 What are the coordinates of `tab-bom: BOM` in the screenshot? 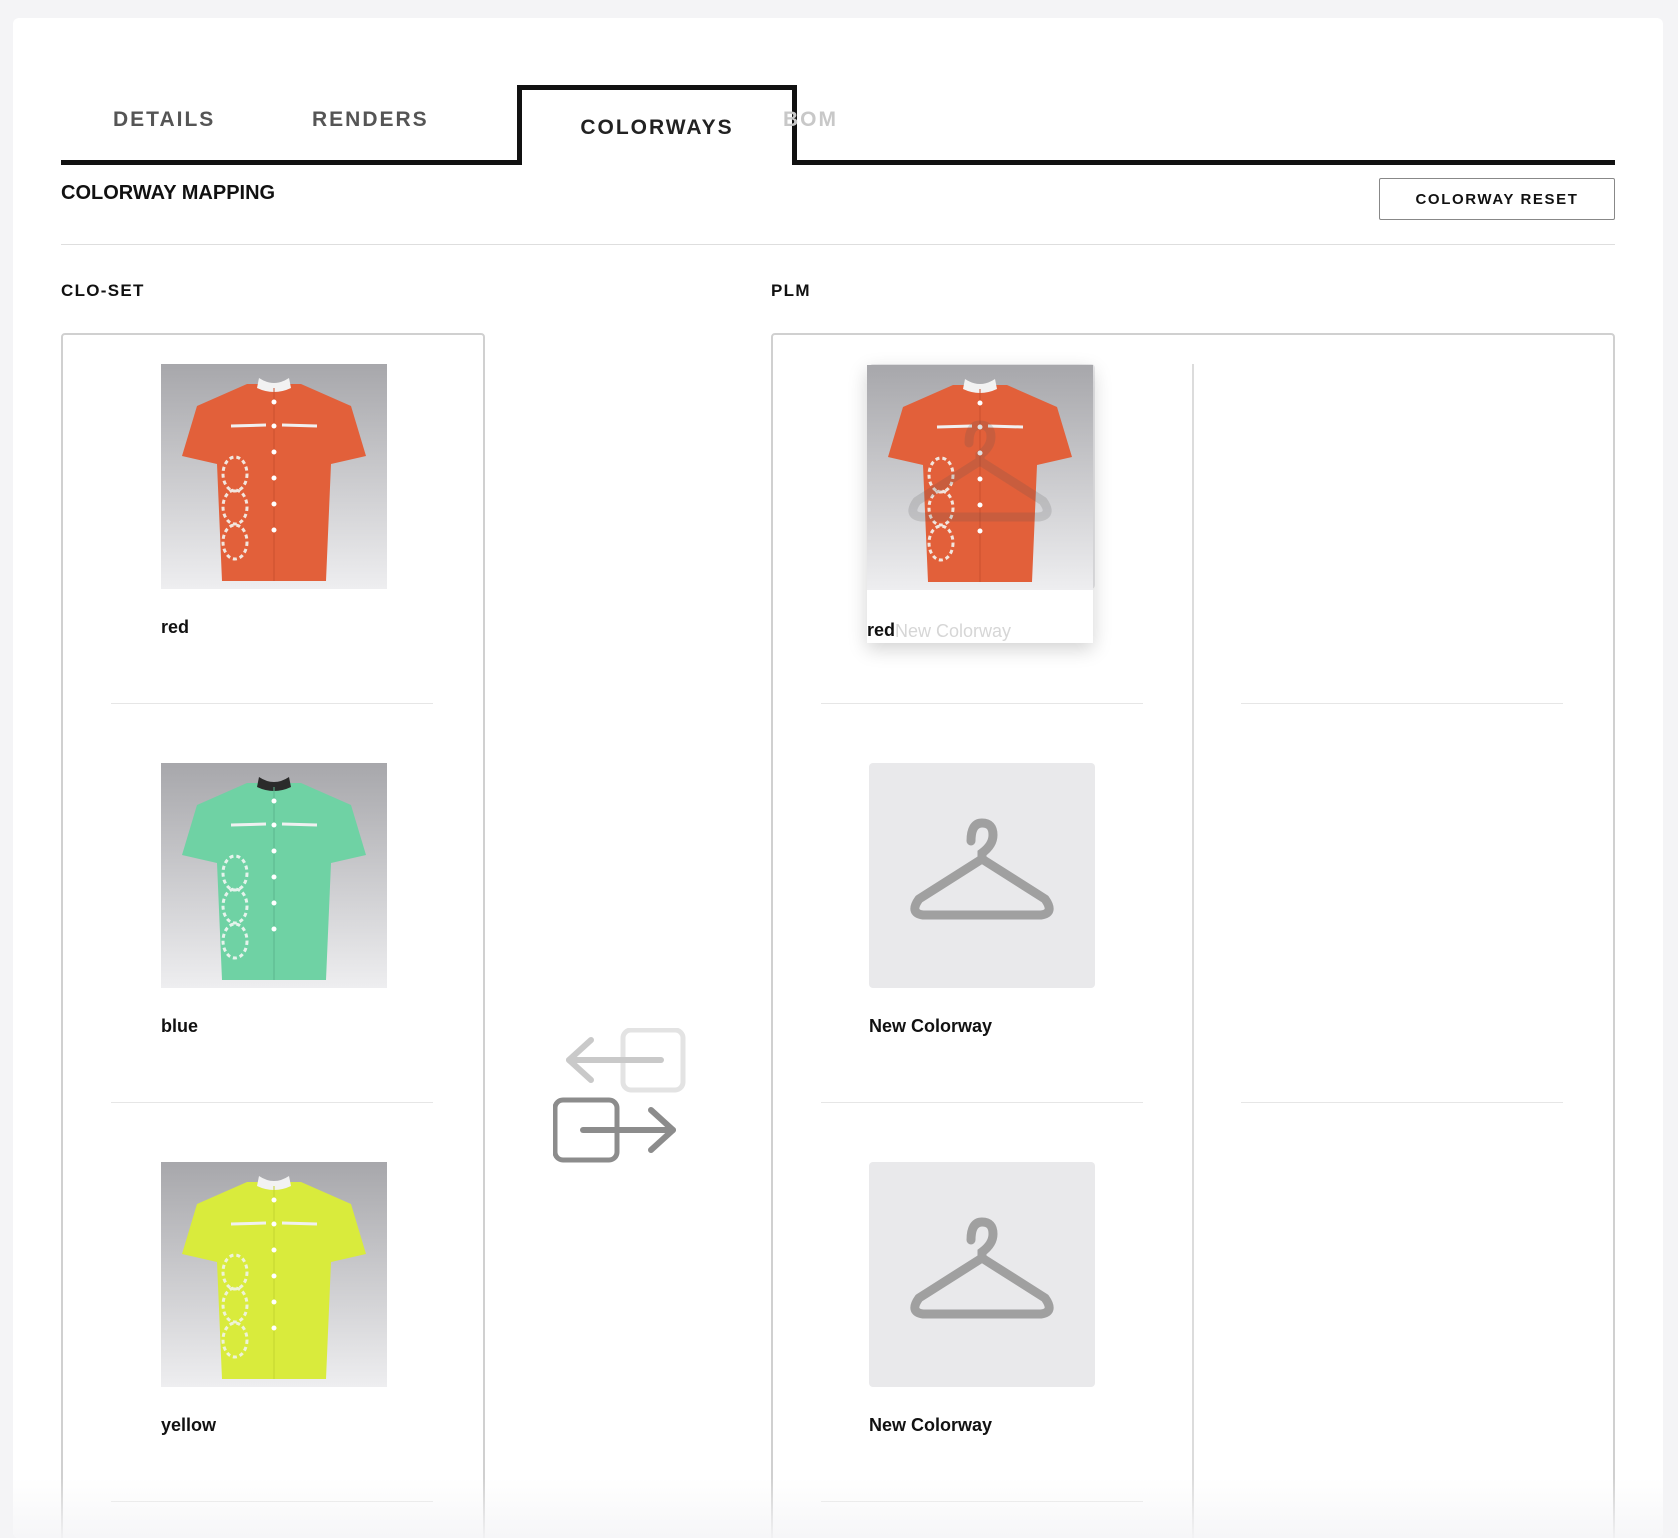 It's located at (810, 119).